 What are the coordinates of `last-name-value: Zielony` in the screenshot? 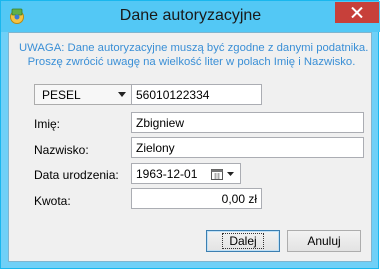 It's located at (155, 148).